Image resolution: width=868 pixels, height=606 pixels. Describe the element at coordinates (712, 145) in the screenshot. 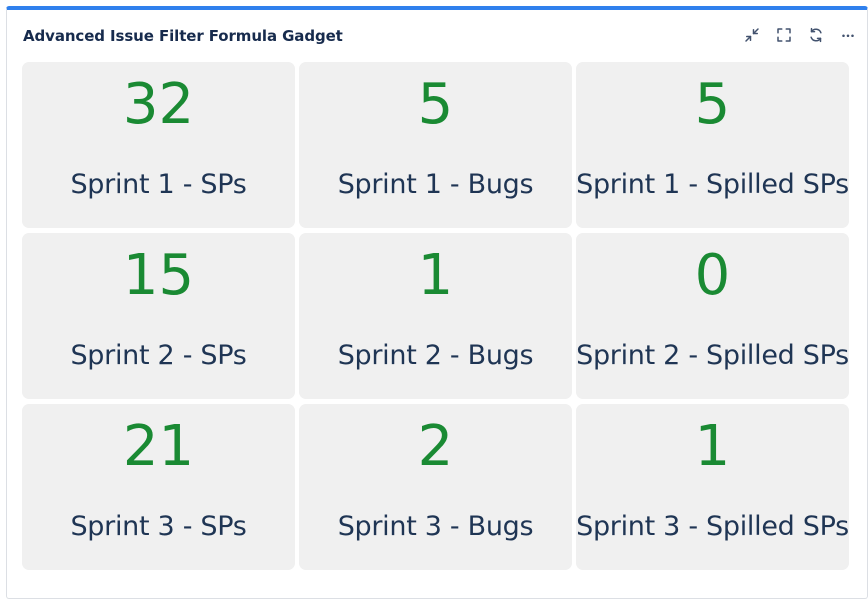

I see `metric-tile: 5 Sprint 1 - Spilled SPs` at that location.